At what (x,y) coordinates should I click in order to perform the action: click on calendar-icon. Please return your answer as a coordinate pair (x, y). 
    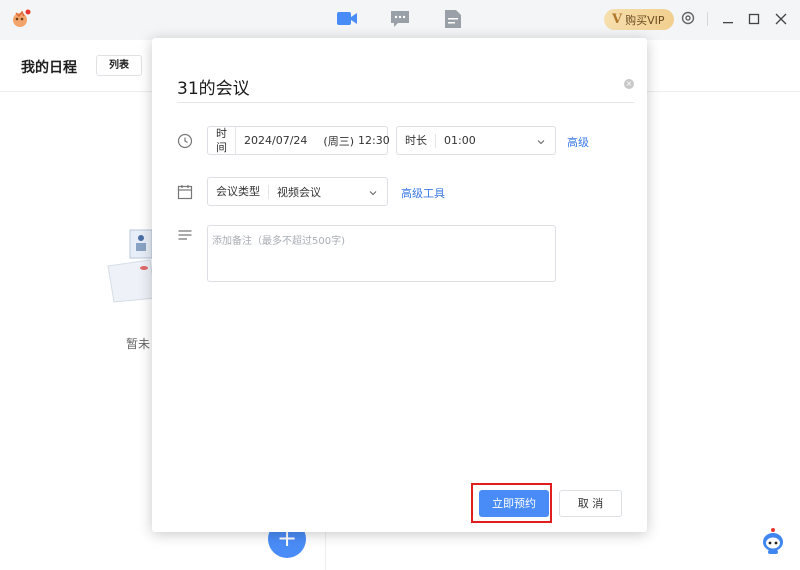
    Looking at the image, I should click on (185, 192).